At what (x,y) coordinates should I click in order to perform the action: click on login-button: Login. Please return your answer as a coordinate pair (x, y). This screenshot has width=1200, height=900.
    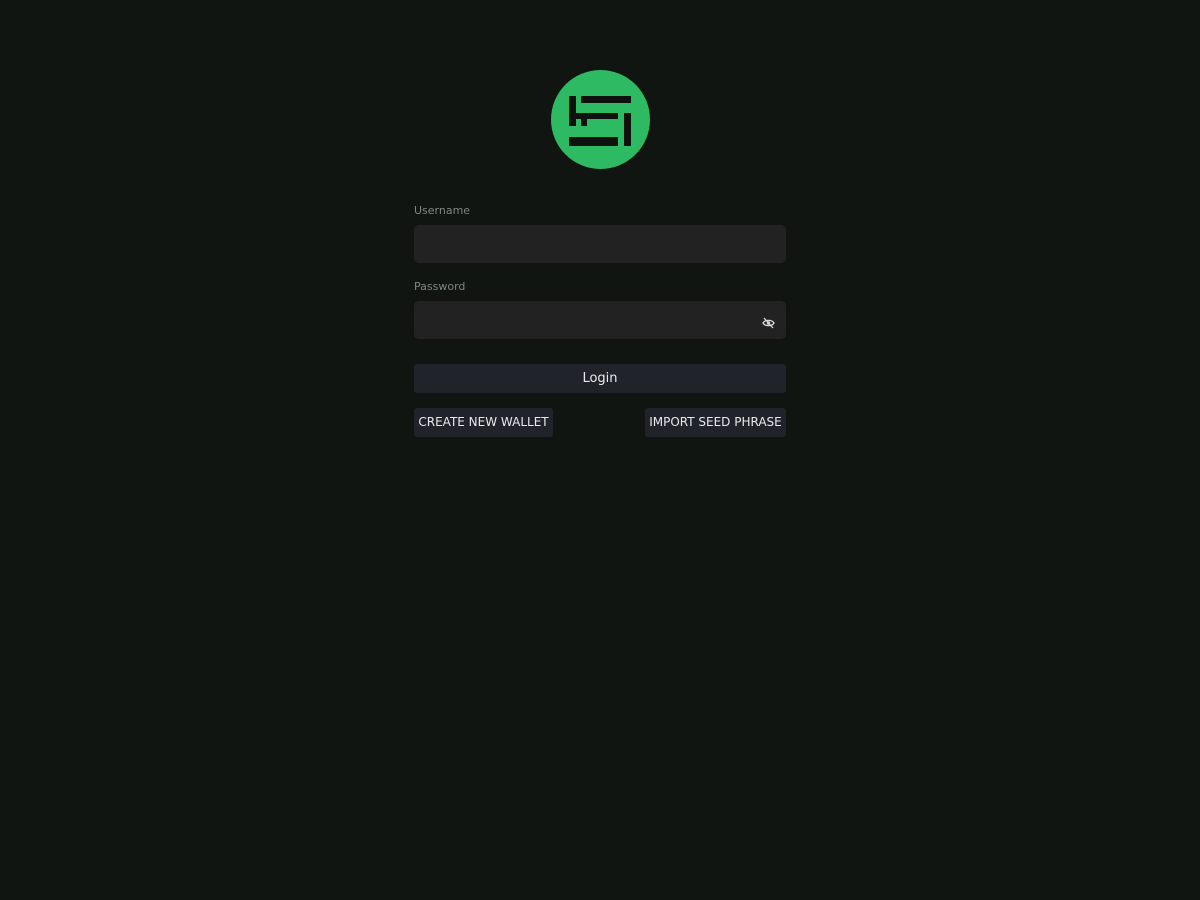
    Looking at the image, I should click on (600, 378).